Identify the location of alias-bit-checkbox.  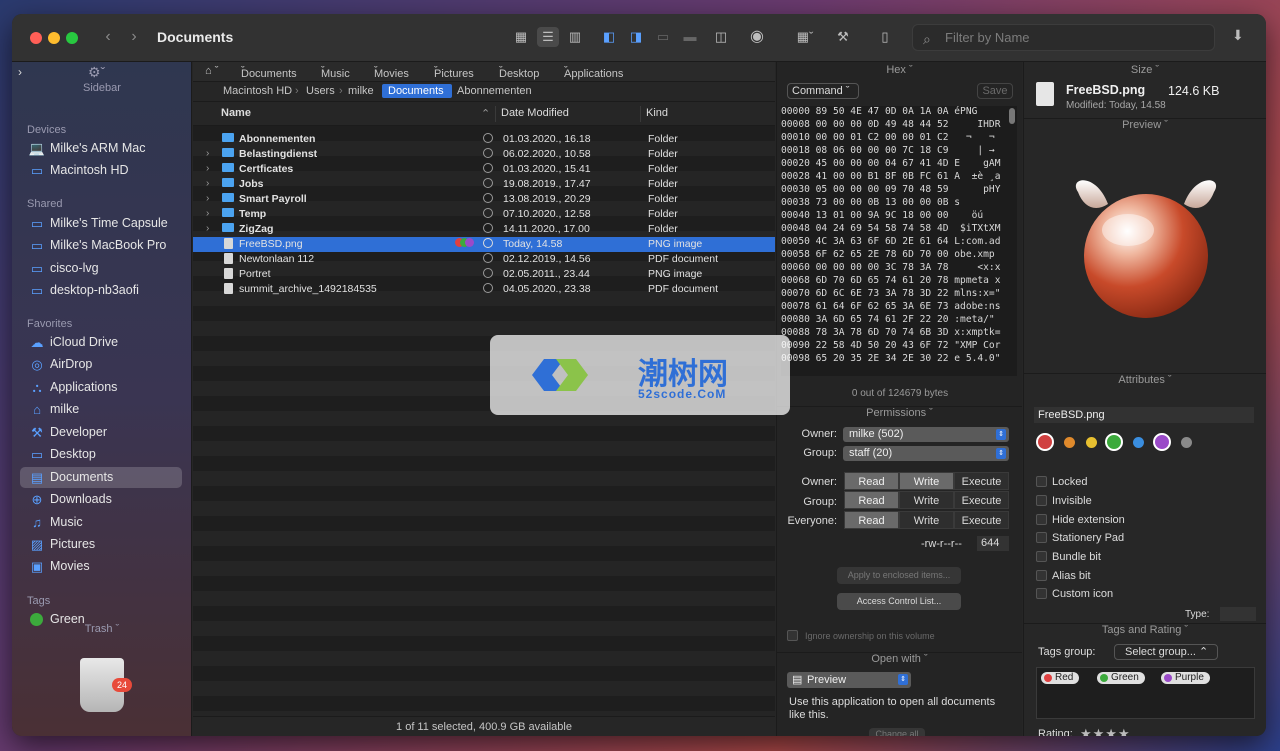
(1041, 575).